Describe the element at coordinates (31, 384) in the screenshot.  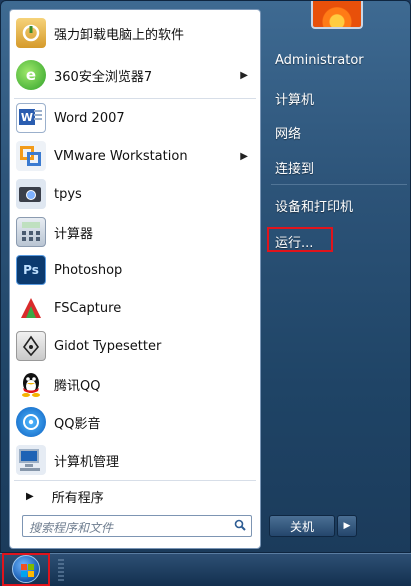
I see `qq-penguin-icon` at that location.